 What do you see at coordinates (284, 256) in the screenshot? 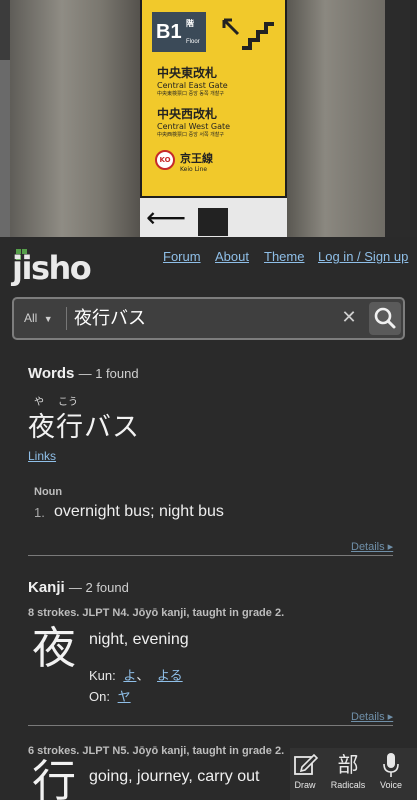
I see `nav-theme: Theme` at bounding box center [284, 256].